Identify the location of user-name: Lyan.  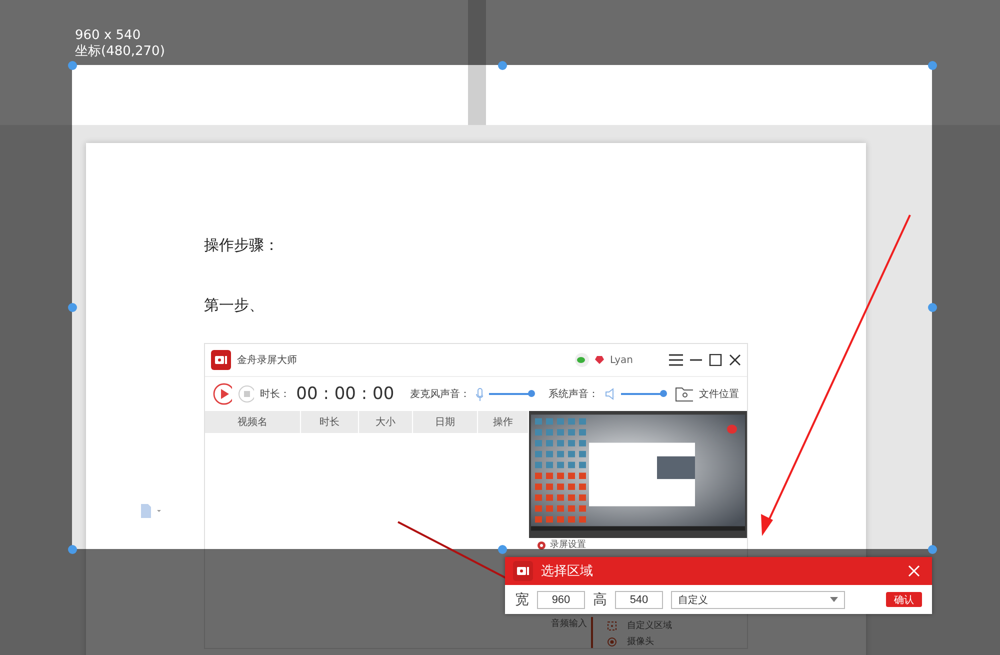
(621, 360).